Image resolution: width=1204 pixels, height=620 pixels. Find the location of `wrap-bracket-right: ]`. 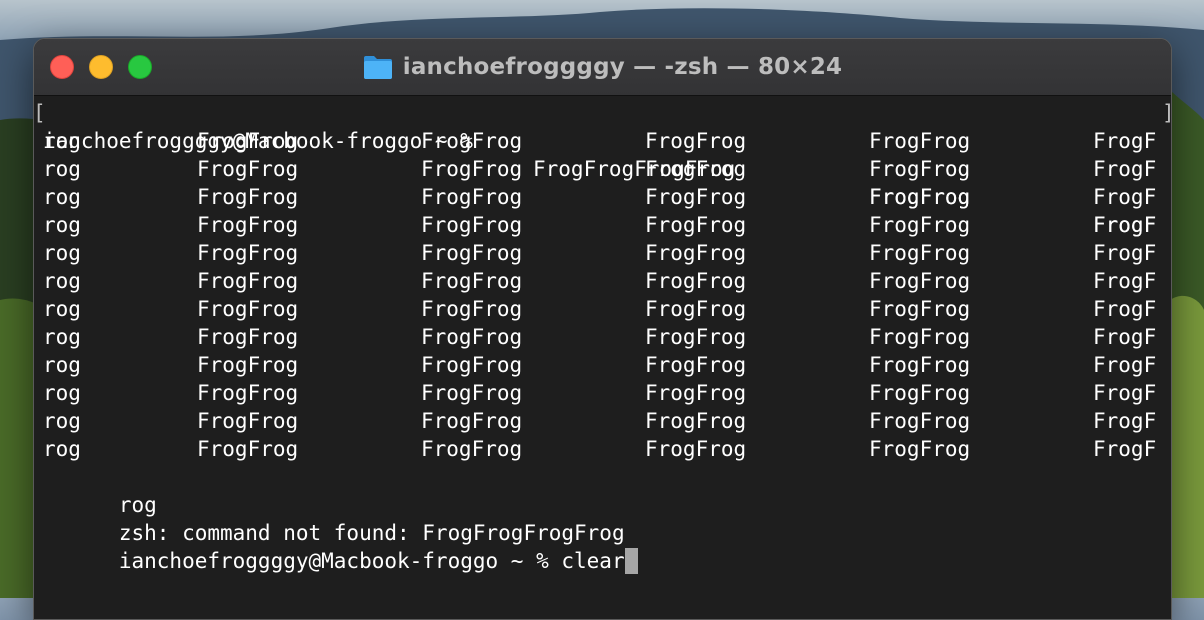

wrap-bracket-right: ] is located at coordinates (1166, 113).